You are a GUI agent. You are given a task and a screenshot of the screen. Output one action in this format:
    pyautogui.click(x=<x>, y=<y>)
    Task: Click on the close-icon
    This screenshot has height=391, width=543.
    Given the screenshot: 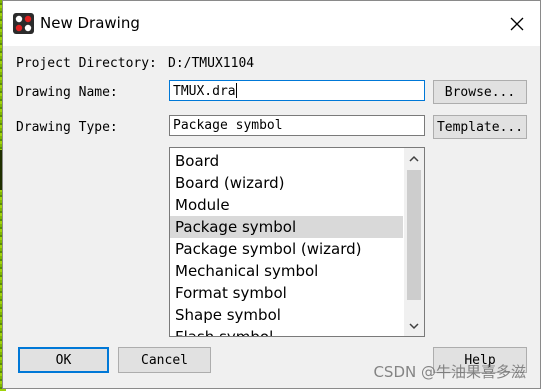 What is the action you would take?
    pyautogui.click(x=517, y=23)
    